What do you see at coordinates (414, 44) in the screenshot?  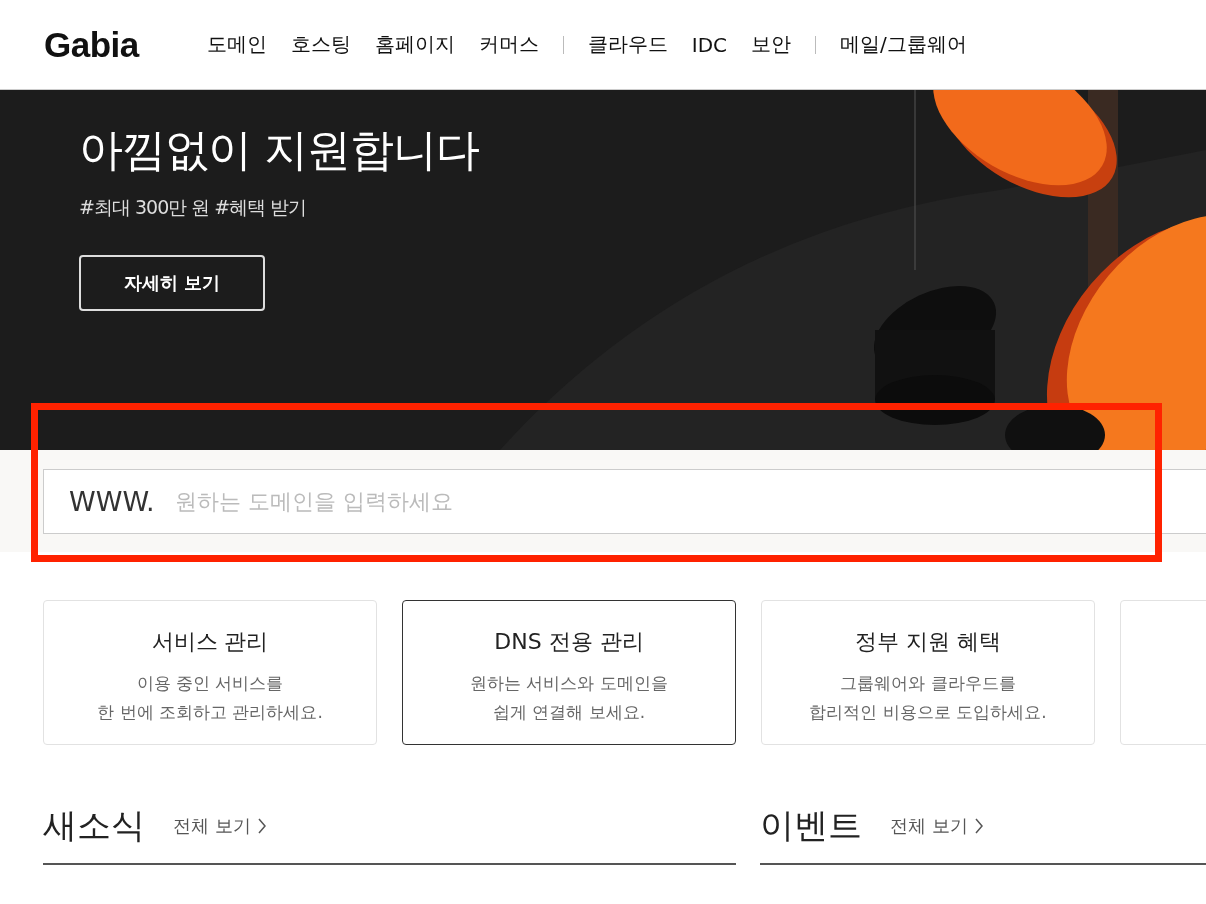 I see `nav-item: 홈페이지` at bounding box center [414, 44].